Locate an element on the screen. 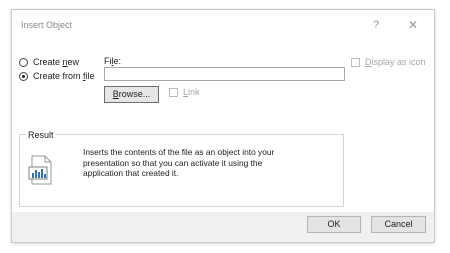 The image size is (450, 253). display-as-icon-checkbox is located at coordinates (355, 62).